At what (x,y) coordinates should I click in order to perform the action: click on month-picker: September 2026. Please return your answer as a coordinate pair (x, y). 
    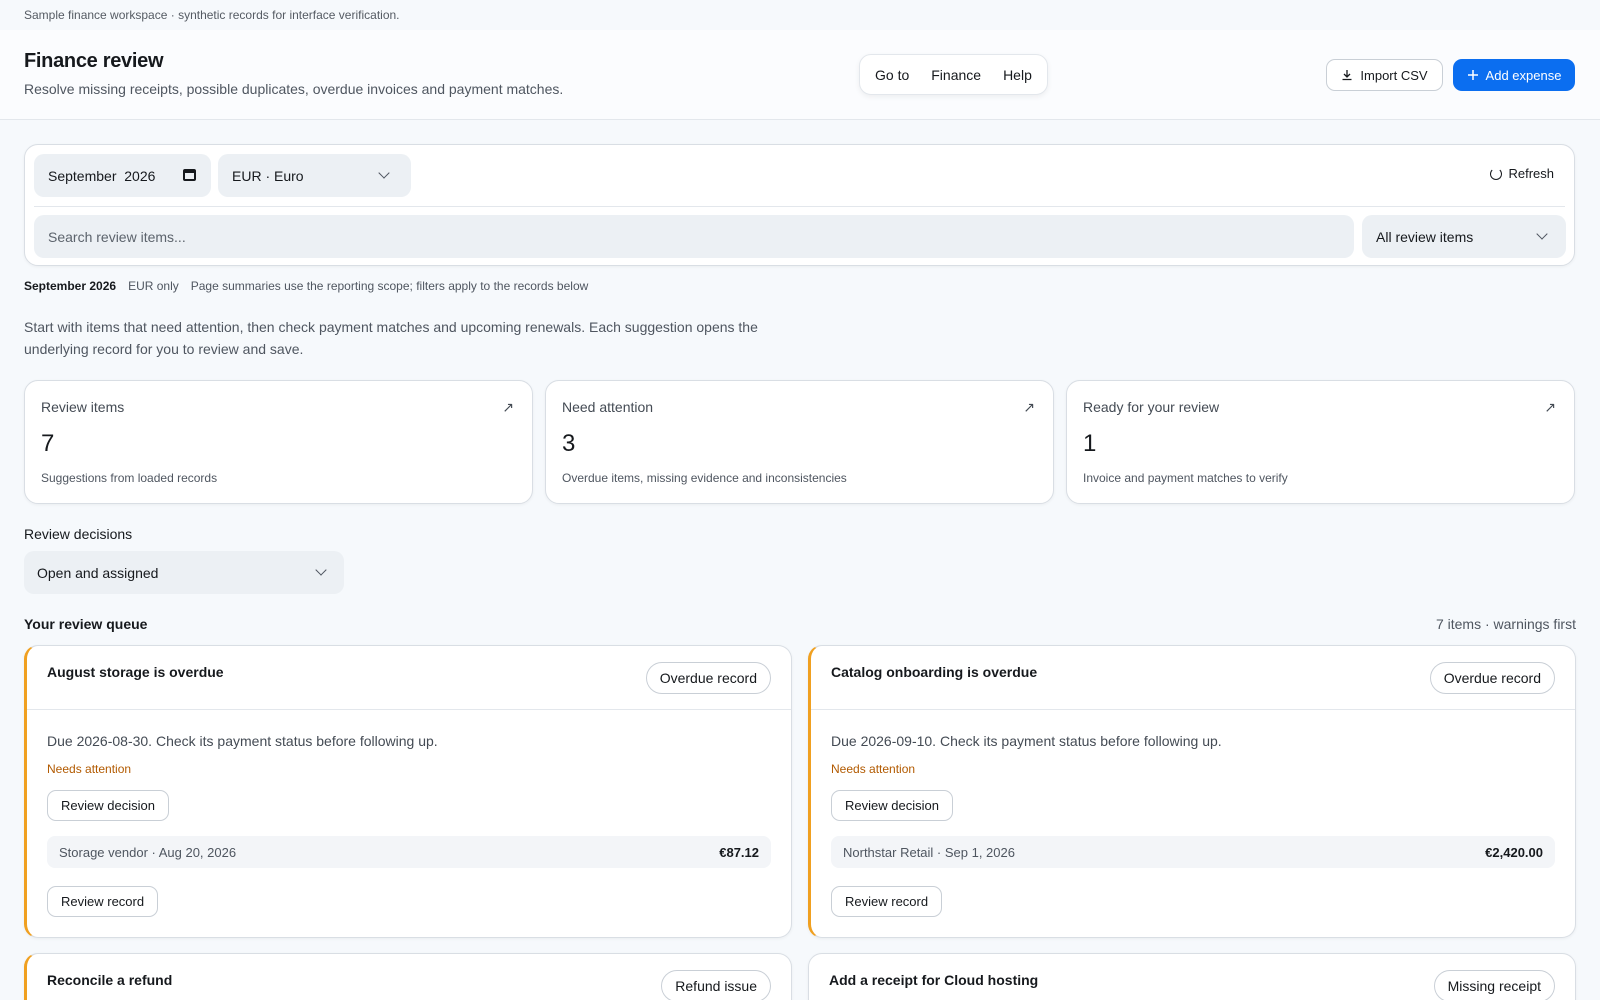
    Looking at the image, I should click on (122, 175).